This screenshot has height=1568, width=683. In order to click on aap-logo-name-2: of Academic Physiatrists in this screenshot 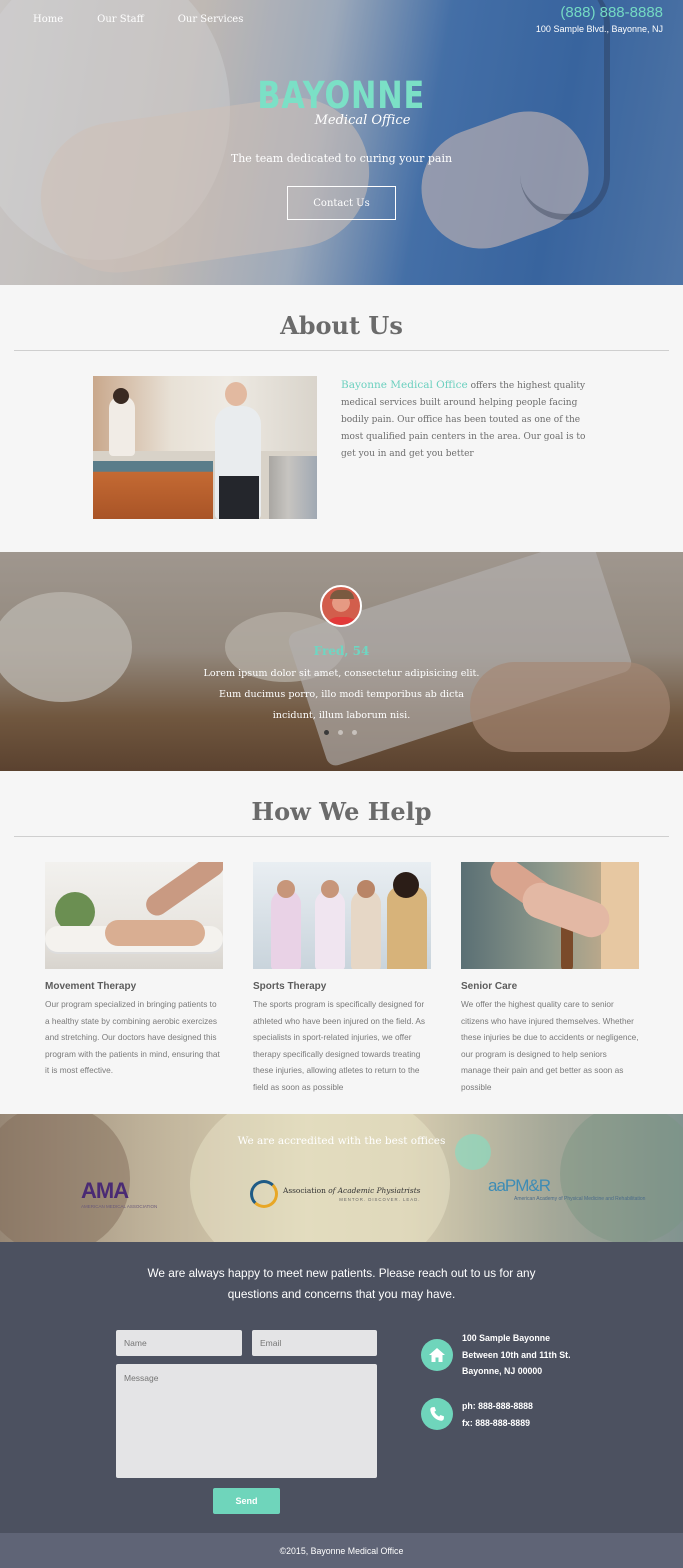, I will do `click(374, 1190)`.